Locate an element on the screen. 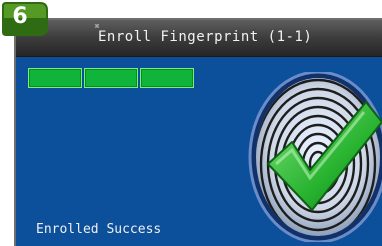 The width and height of the screenshot is (382, 246). step-badge: 6 is located at coordinates (25, 19).